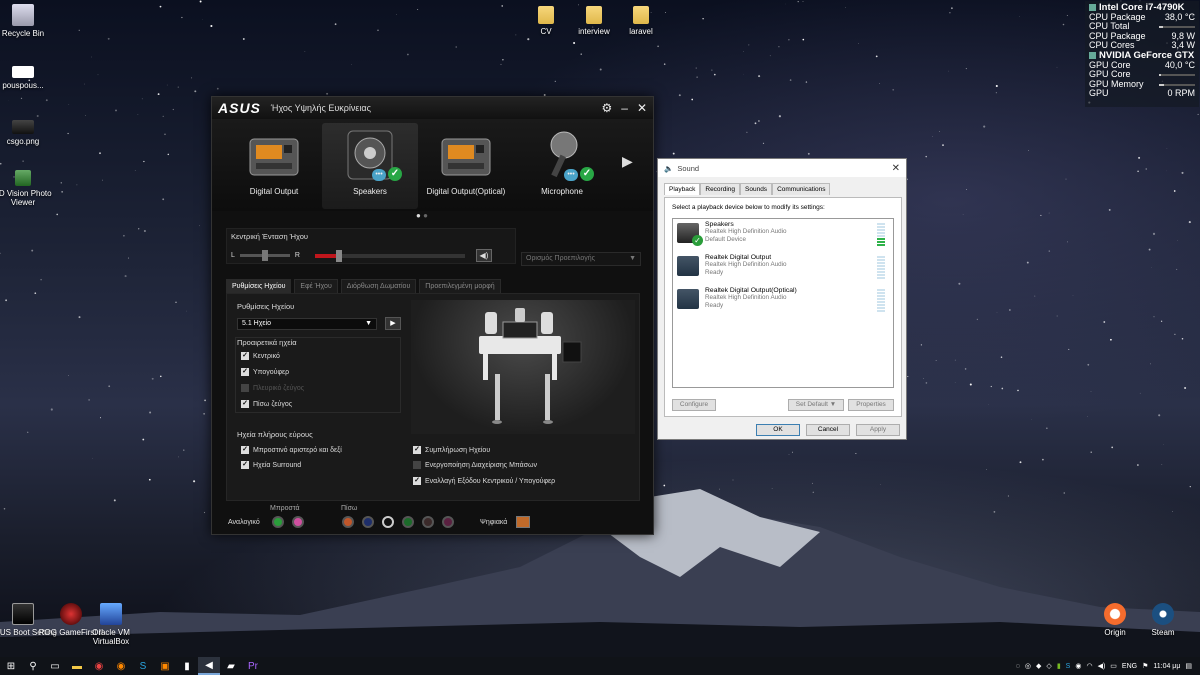  What do you see at coordinates (1113, 666) in the screenshot?
I see `notification-icon: ▭` at bounding box center [1113, 666].